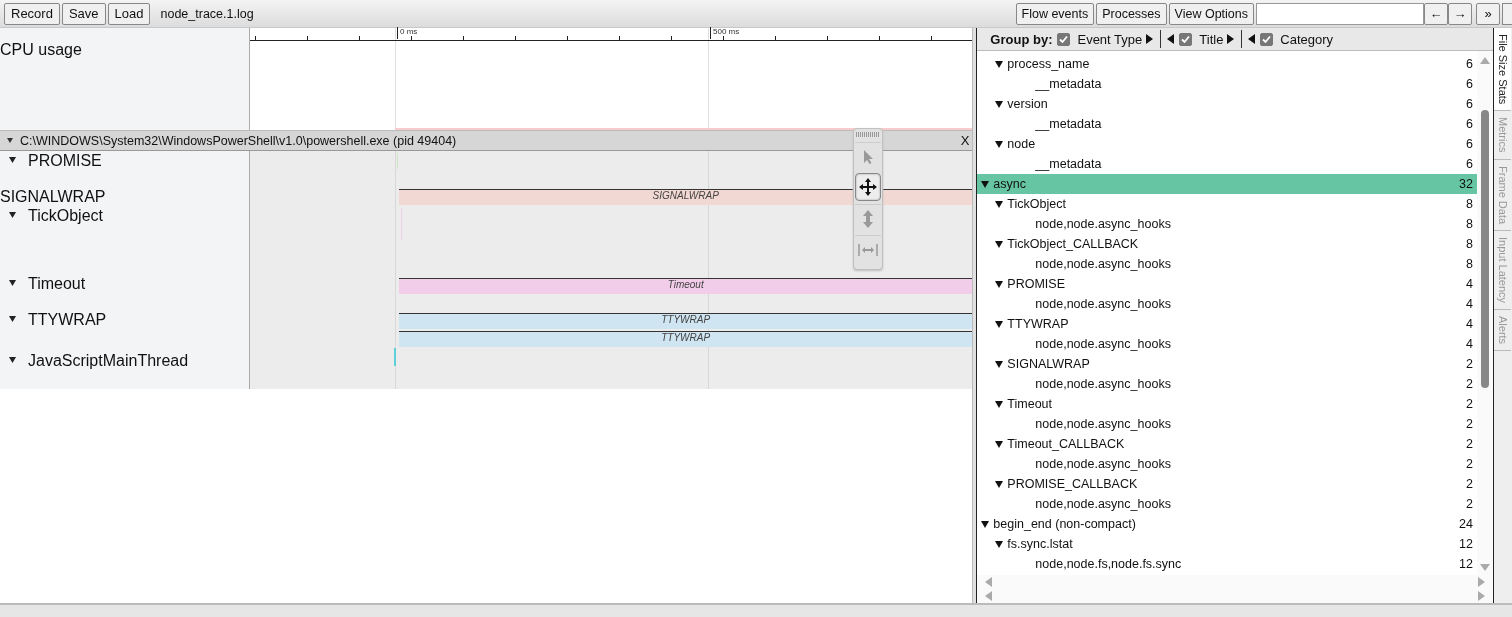  I want to click on trace-slice: SIGNALWRAP, so click(686, 197).